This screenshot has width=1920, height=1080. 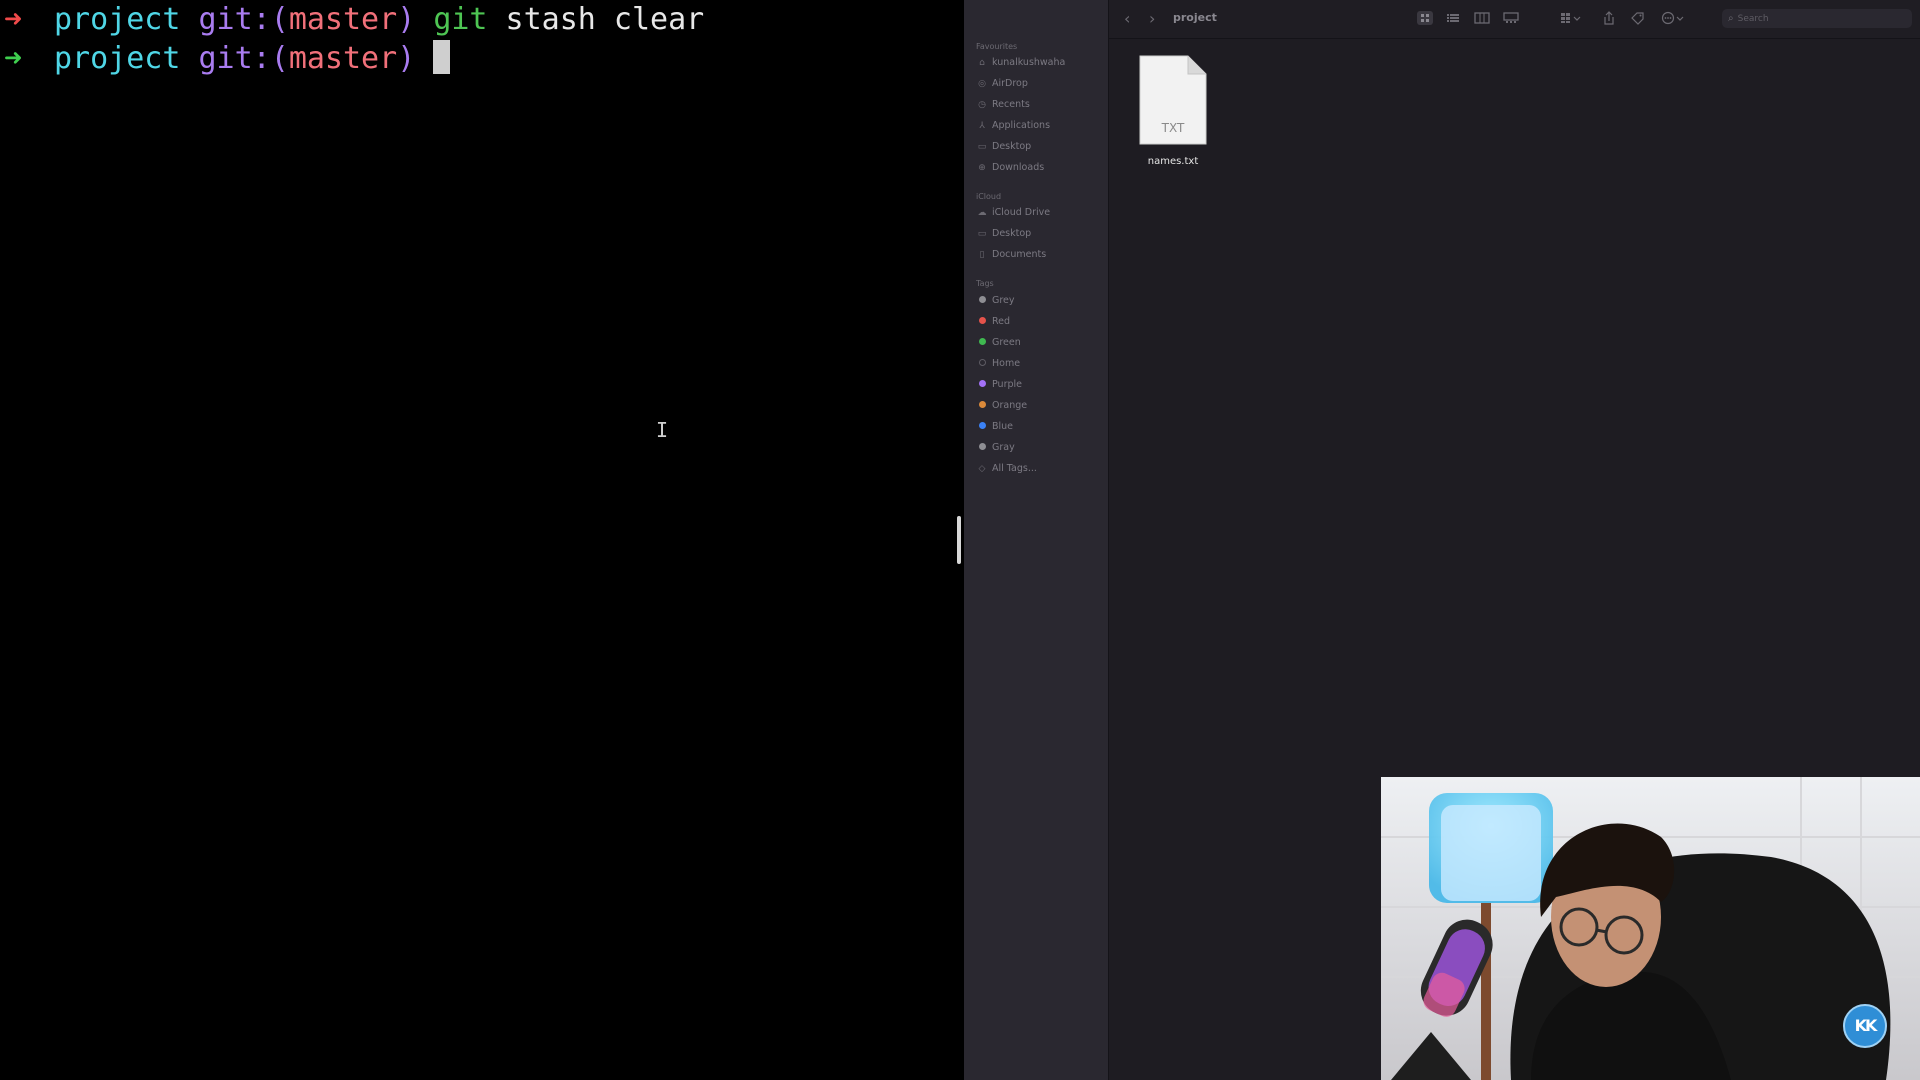 What do you see at coordinates (1571, 18) in the screenshot?
I see `group-by-icon` at bounding box center [1571, 18].